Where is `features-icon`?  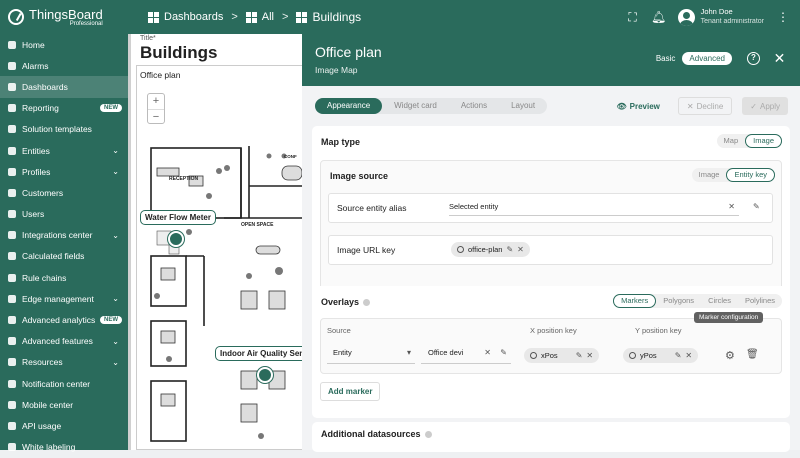 features-icon is located at coordinates (12, 341).